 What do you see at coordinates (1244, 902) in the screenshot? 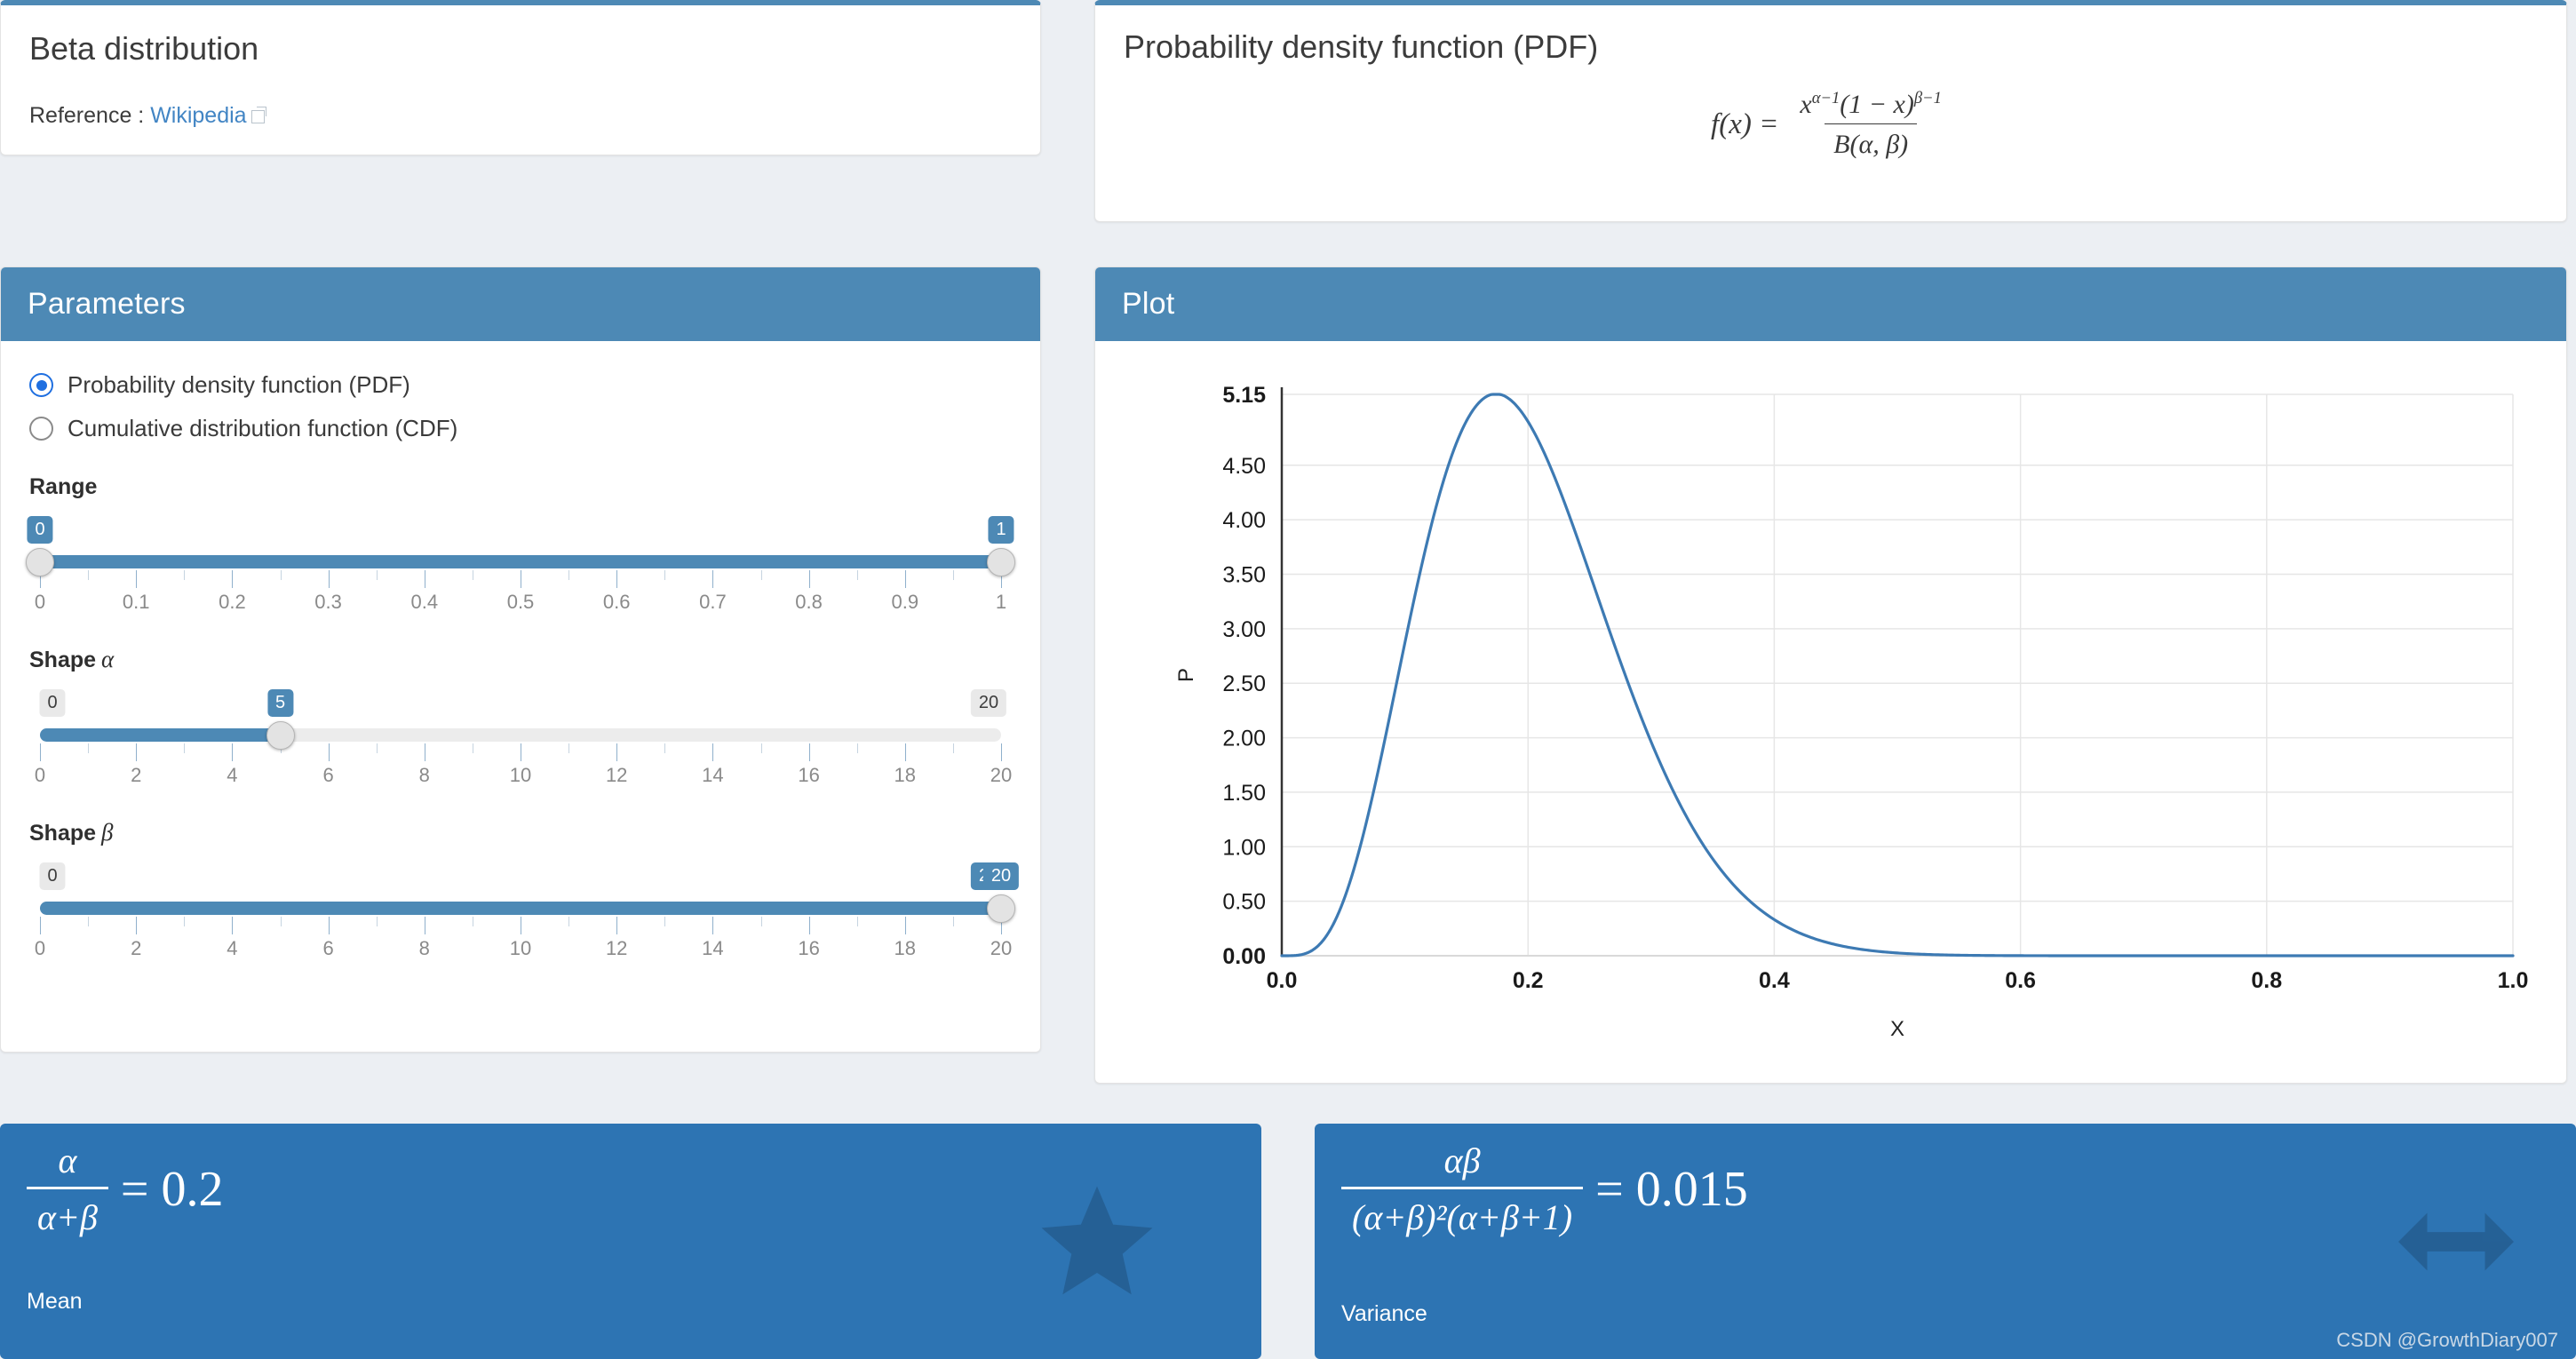
I see `chart-y-tick-label: 0.50` at bounding box center [1244, 902].